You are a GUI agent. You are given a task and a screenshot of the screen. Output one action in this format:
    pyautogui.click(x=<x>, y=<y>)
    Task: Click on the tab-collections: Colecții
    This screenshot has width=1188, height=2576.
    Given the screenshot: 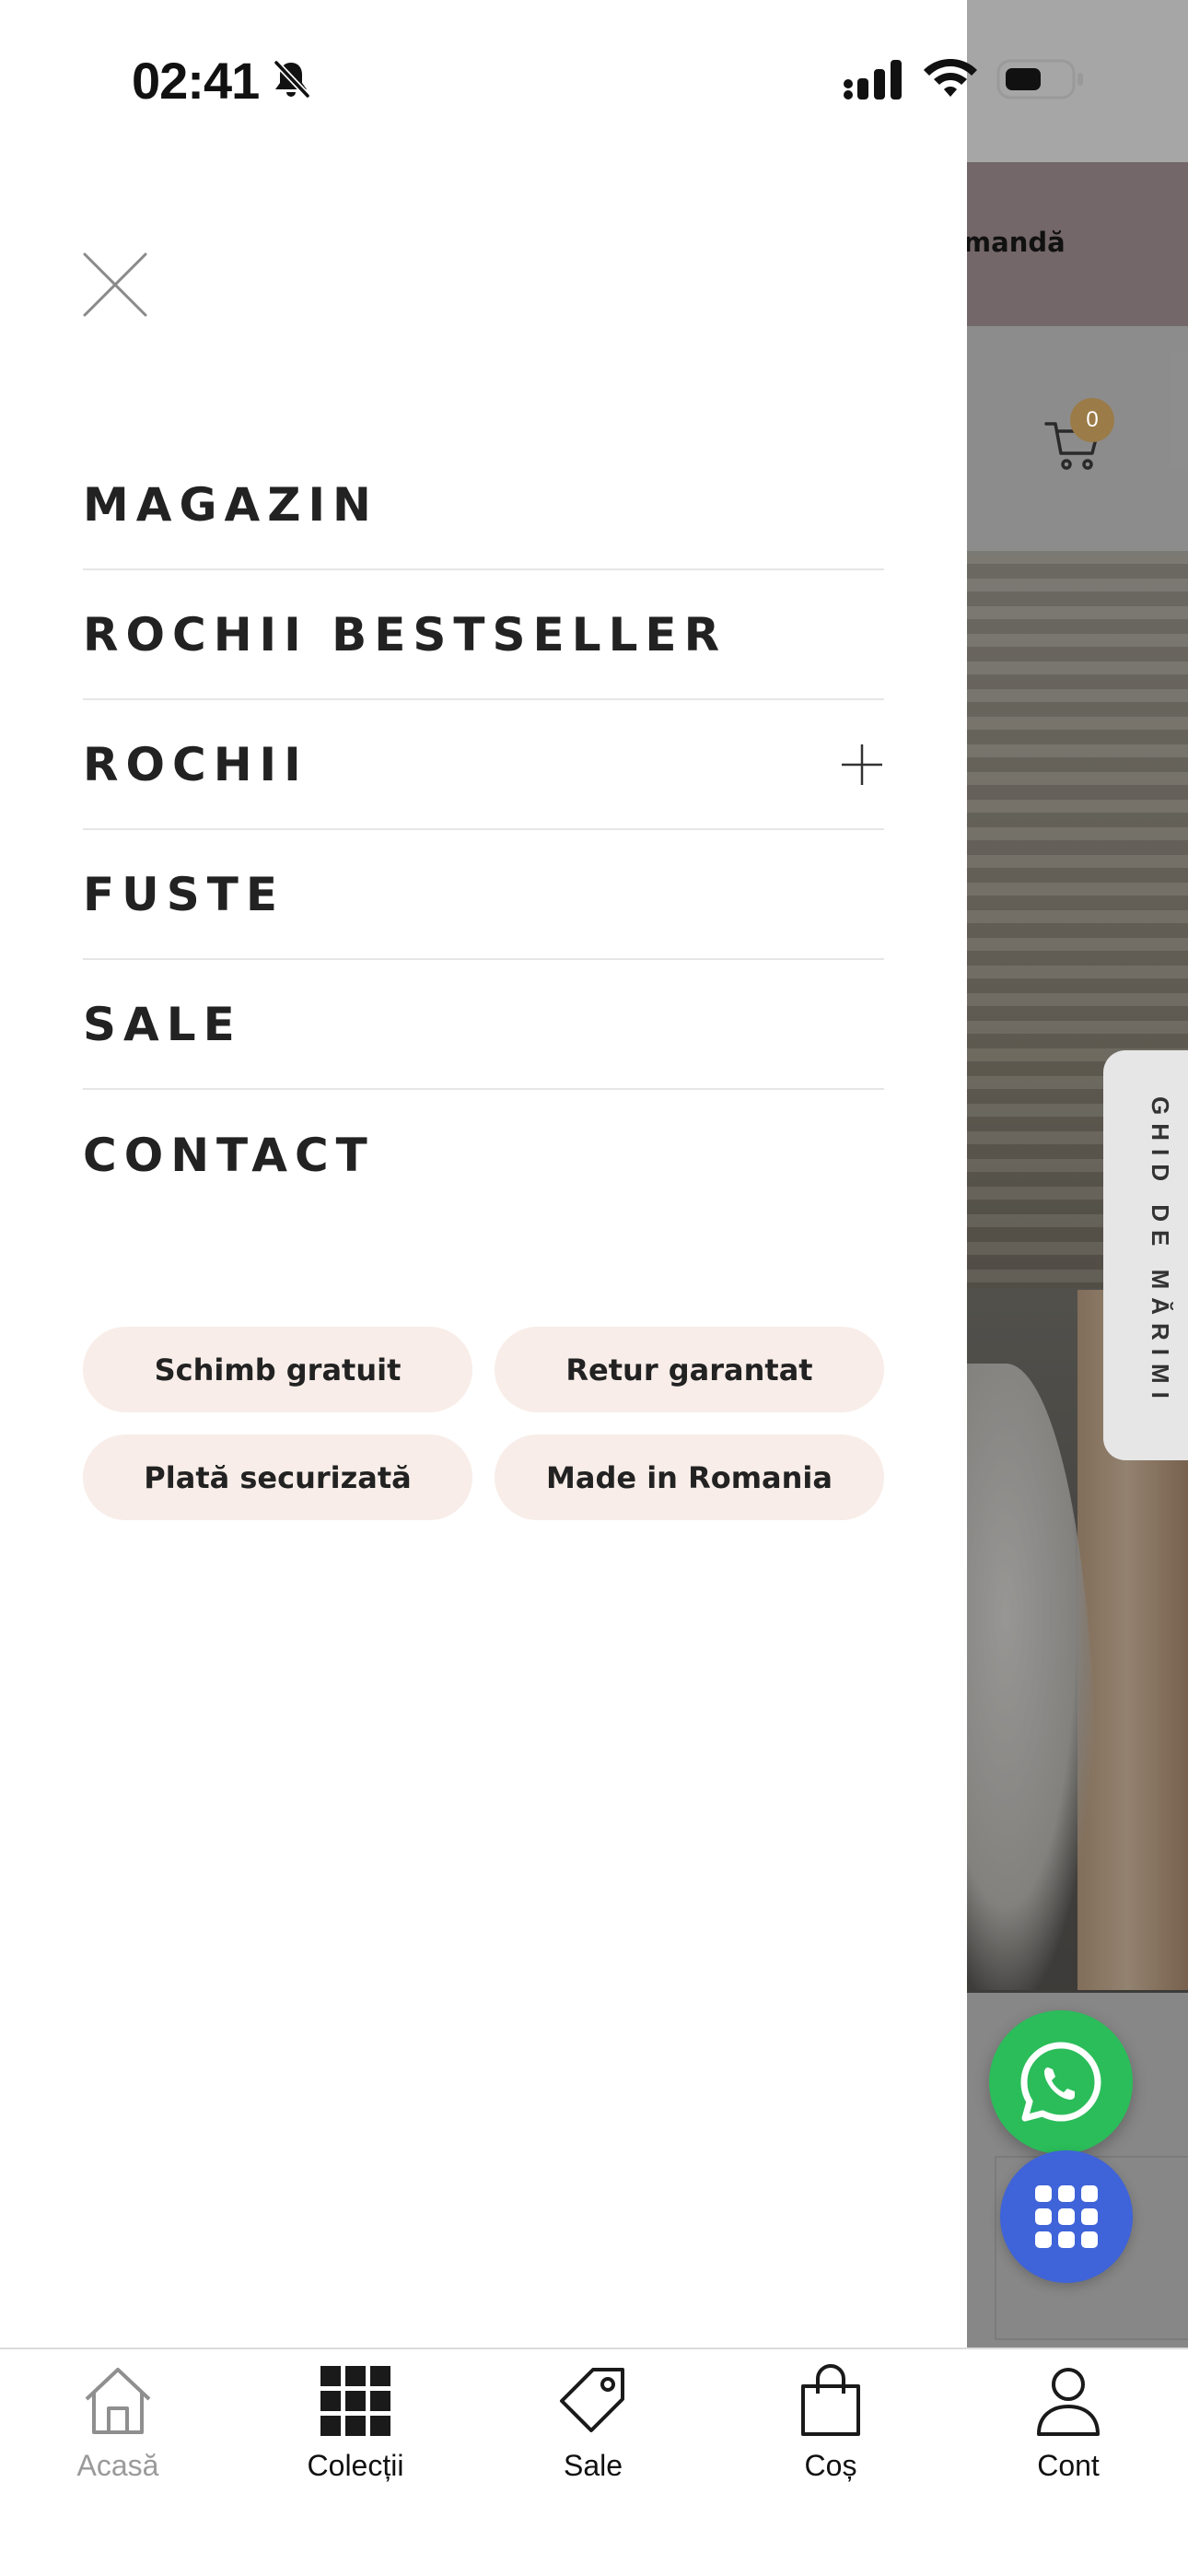 What is the action you would take?
    pyautogui.click(x=355, y=2456)
    